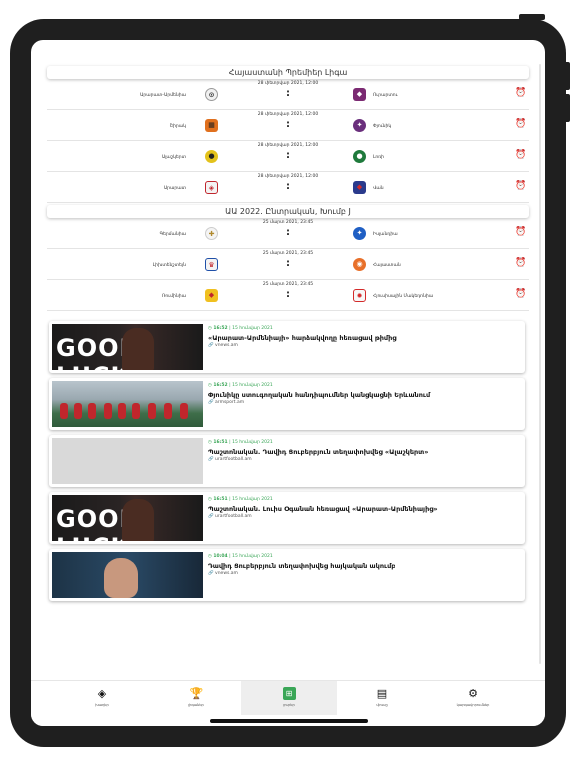 This screenshot has width=576, height=768. Describe the element at coordinates (382, 693) in the screenshot. I see `document-icon: ▤` at that location.